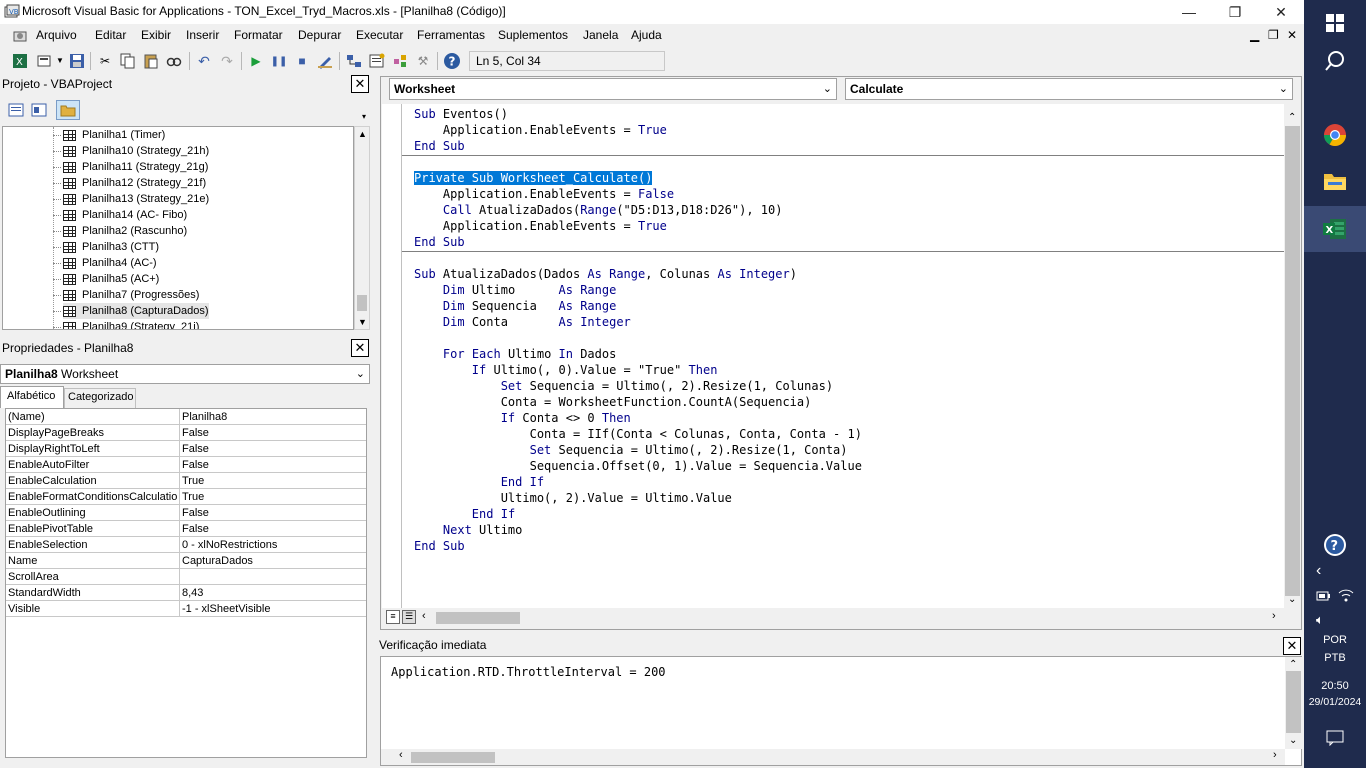 Image resolution: width=1366 pixels, height=768 pixels. What do you see at coordinates (515, 306) in the screenshot?
I see `code-line: Dim Sequencia As Range` at bounding box center [515, 306].